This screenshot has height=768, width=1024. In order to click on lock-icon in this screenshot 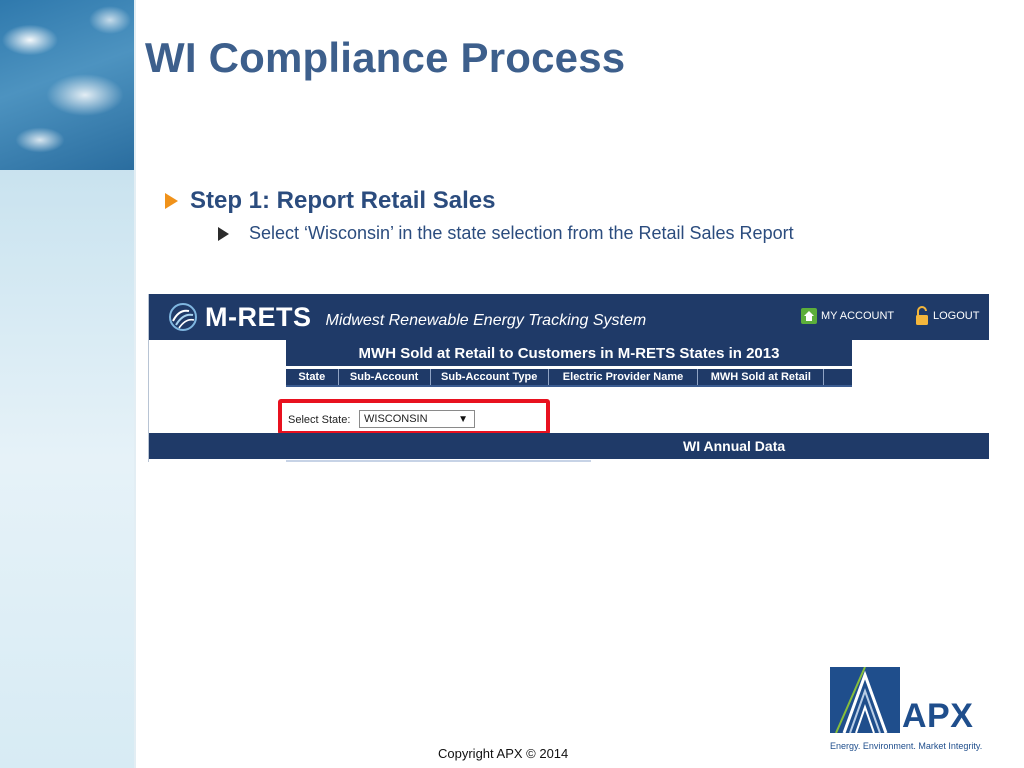, I will do `click(922, 315)`.